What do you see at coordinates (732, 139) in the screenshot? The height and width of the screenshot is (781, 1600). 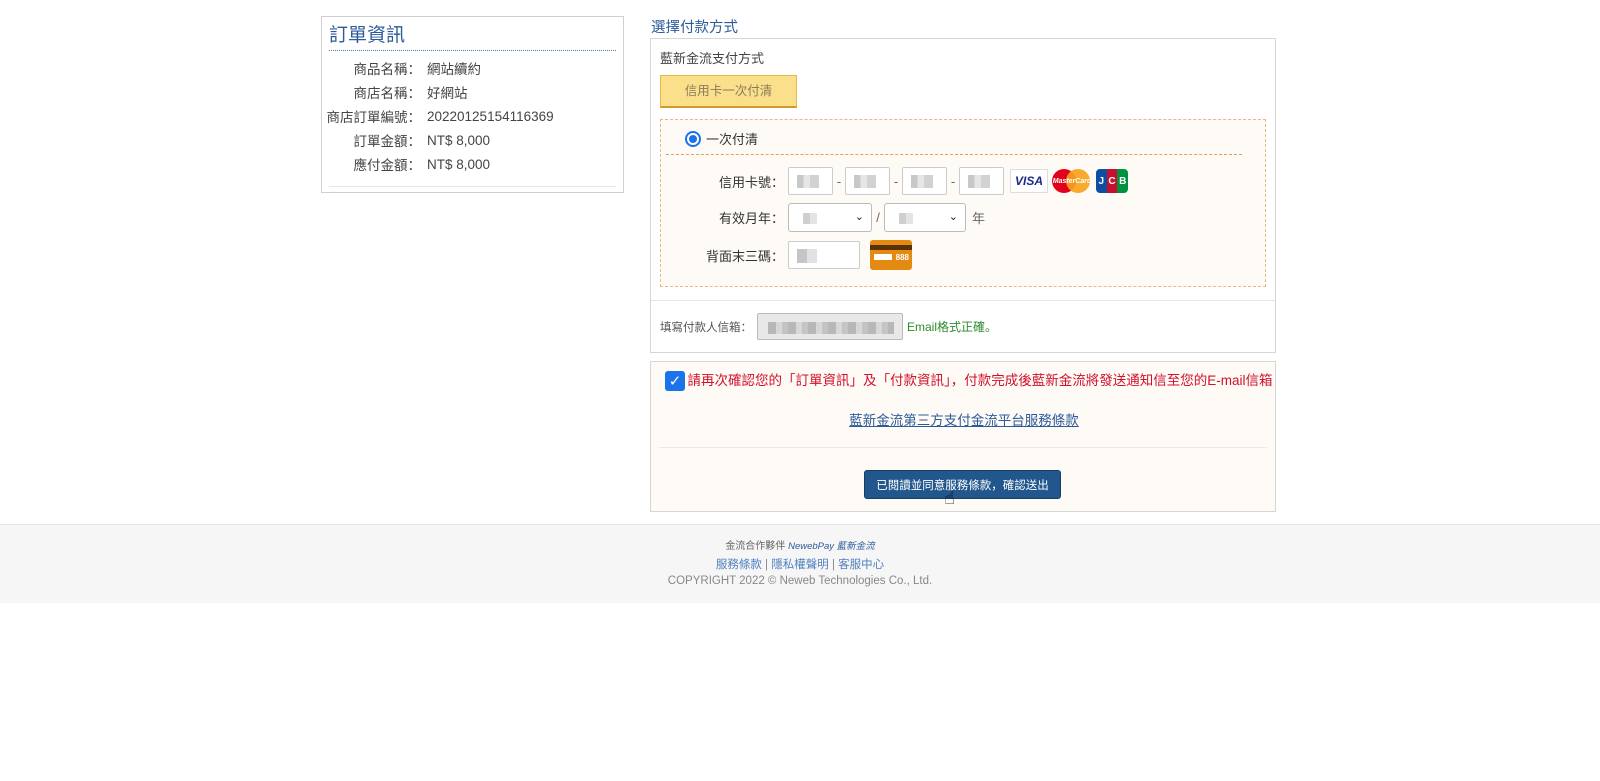 I see `payment-option-label: 一次付清` at bounding box center [732, 139].